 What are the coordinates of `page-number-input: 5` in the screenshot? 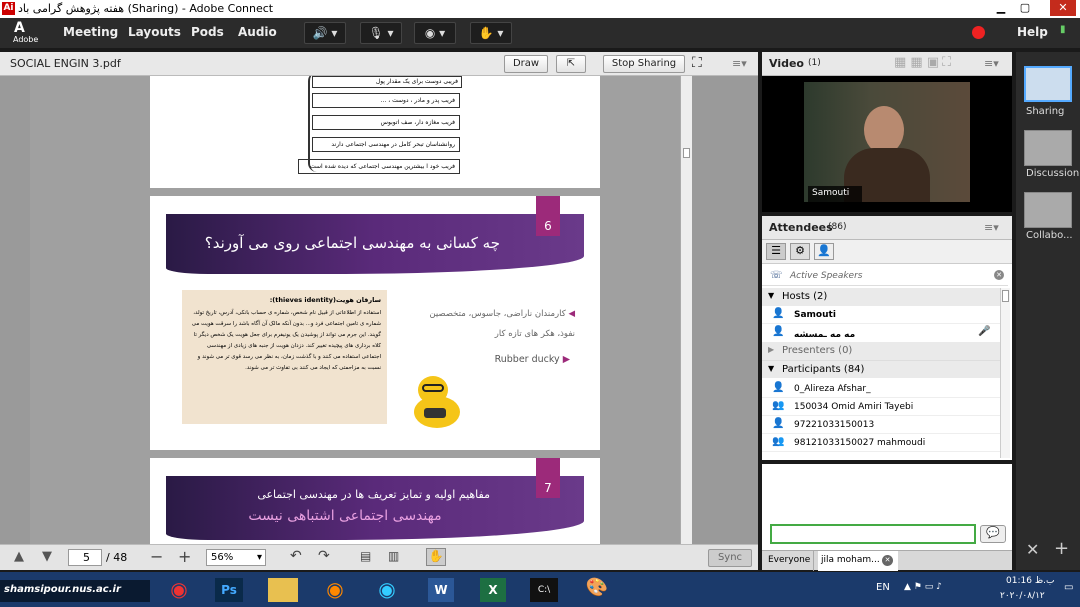 It's located at (85, 557).